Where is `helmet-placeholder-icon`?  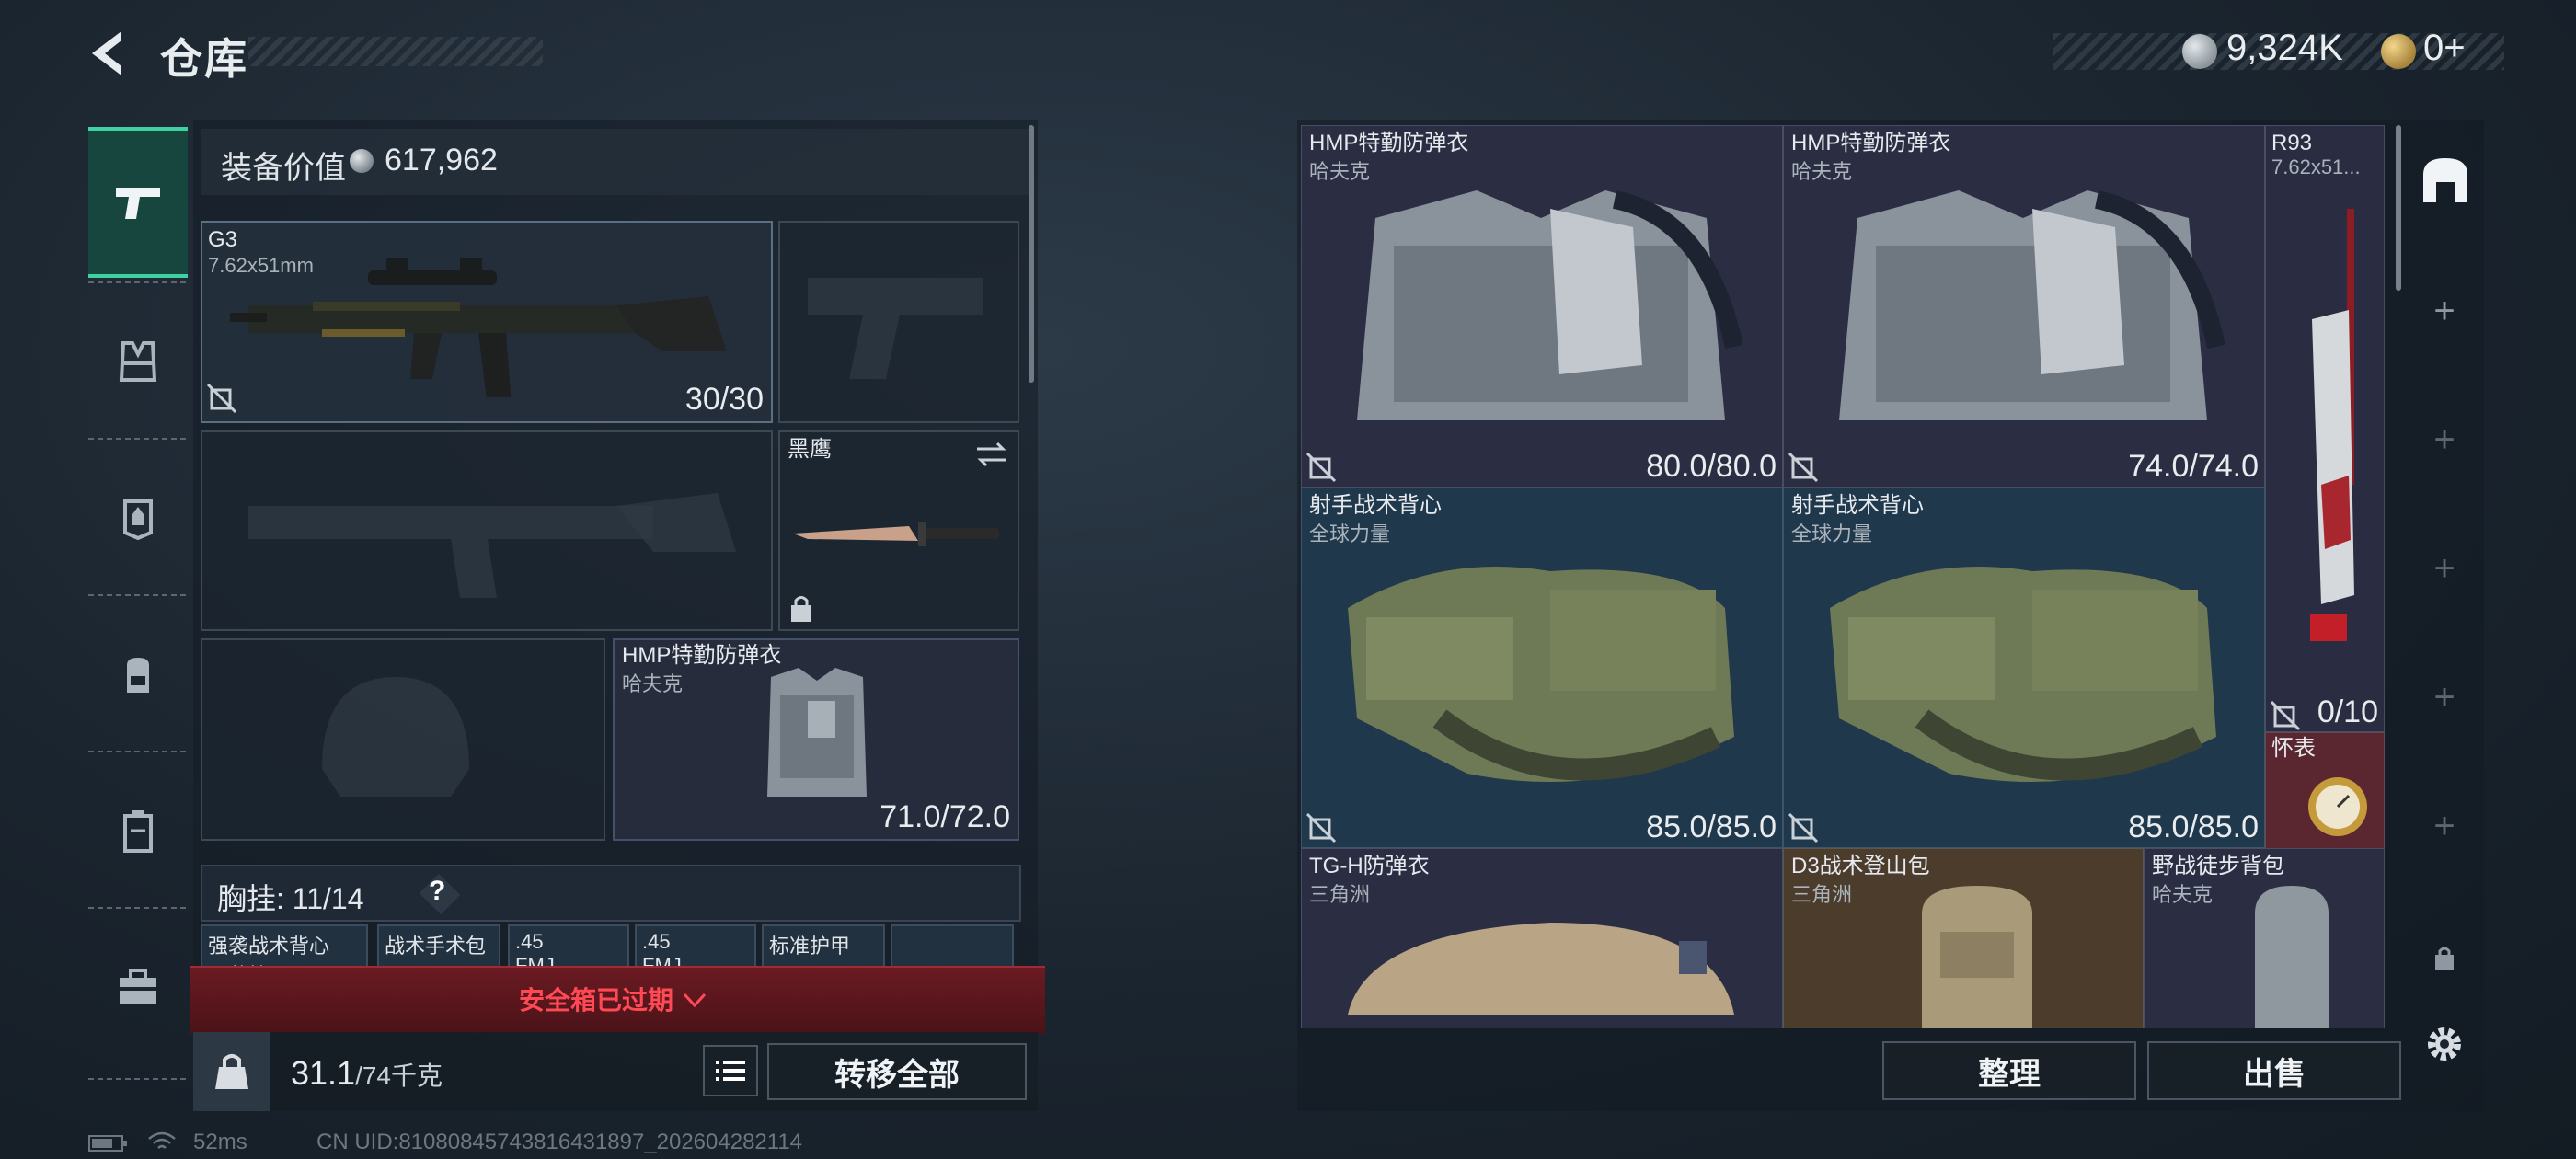
helmet-placeholder-icon is located at coordinates (395, 737).